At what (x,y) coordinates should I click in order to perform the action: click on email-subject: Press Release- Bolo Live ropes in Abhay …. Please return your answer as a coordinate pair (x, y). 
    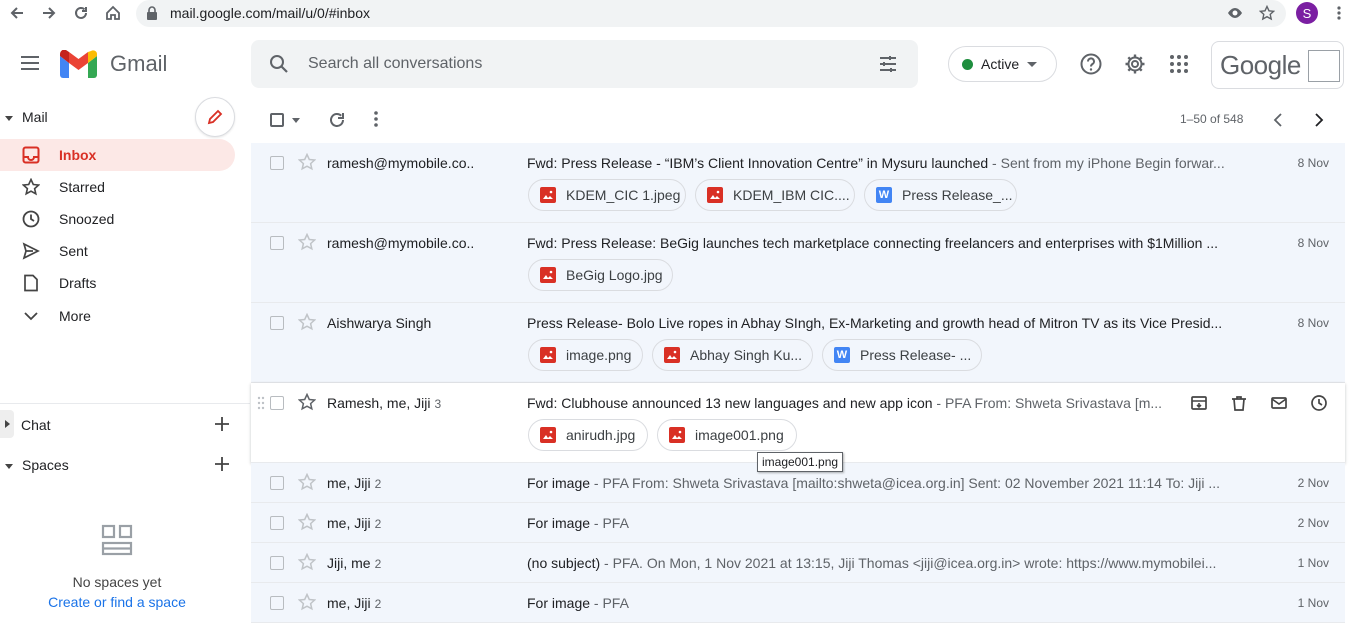
    Looking at the image, I should click on (875, 323).